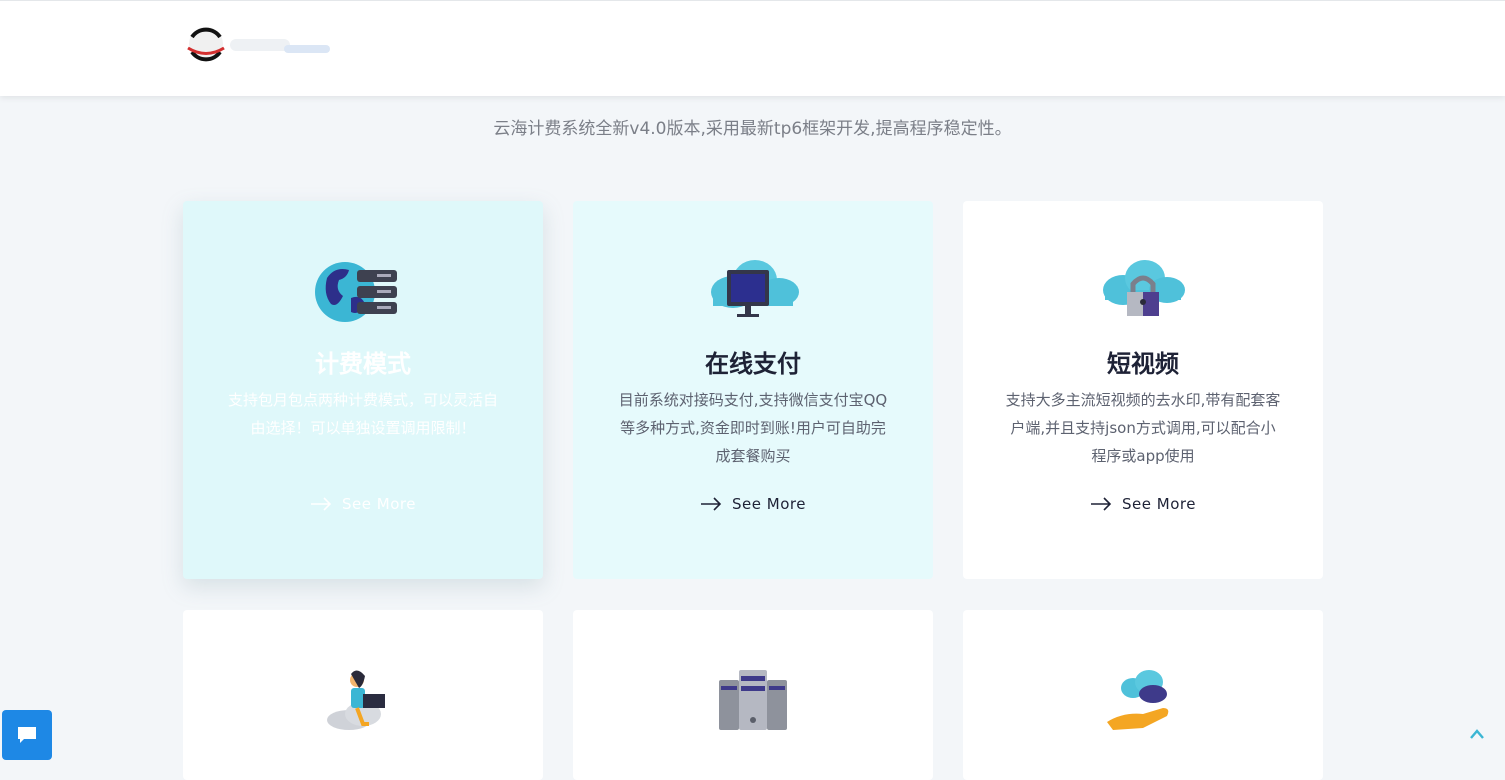 This screenshot has width=1505, height=780. What do you see at coordinates (752, 48) in the screenshot?
I see `site-header` at bounding box center [752, 48].